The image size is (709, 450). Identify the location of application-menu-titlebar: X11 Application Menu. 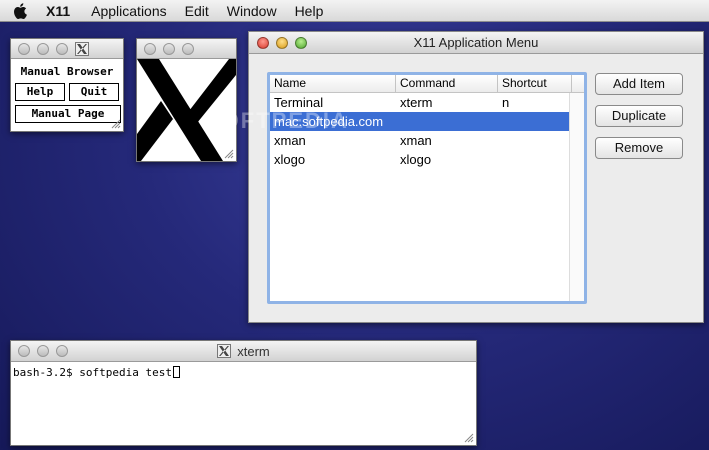
(476, 43).